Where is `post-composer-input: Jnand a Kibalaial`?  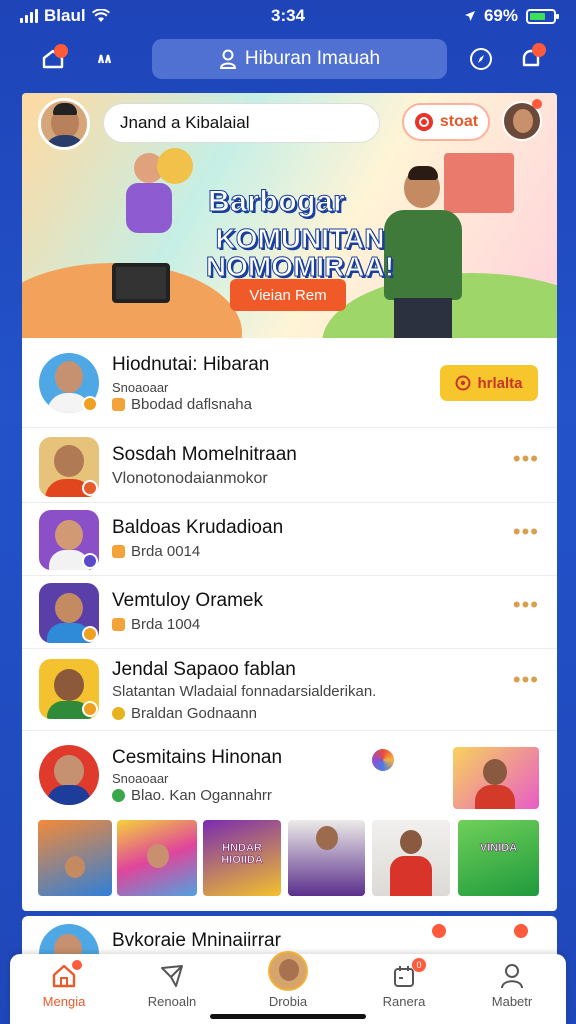 post-composer-input: Jnand a Kibalaial is located at coordinates (241, 123).